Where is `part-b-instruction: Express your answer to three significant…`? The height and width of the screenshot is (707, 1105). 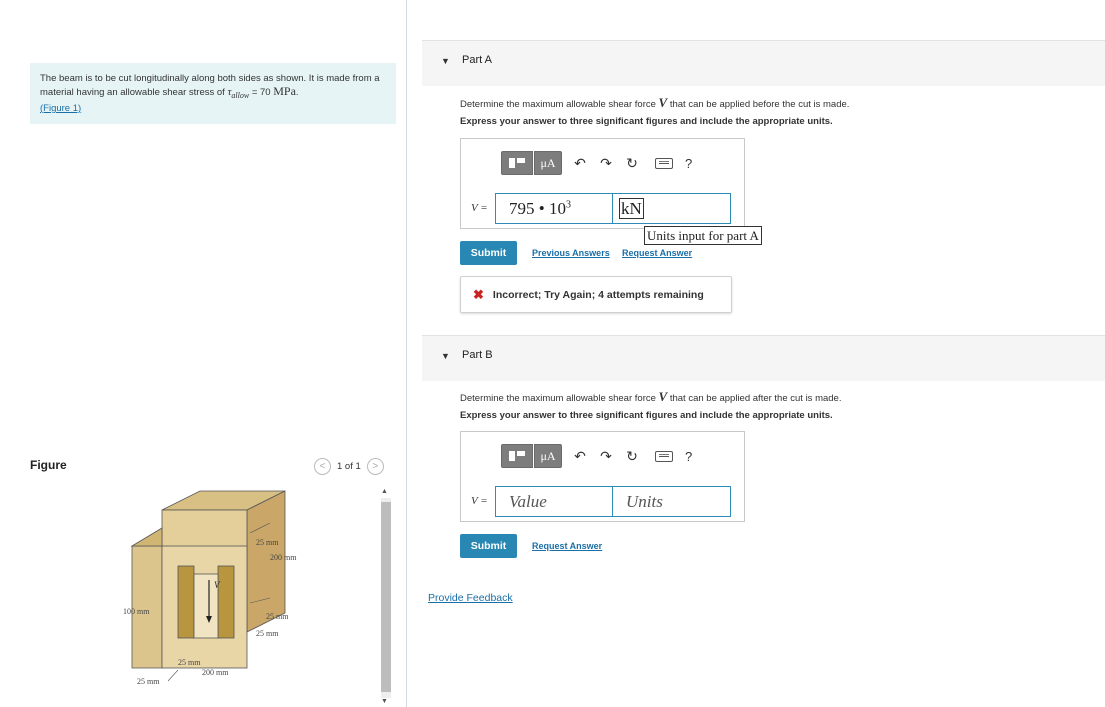
part-b-instruction: Express your answer to three significant… is located at coordinates (646, 415).